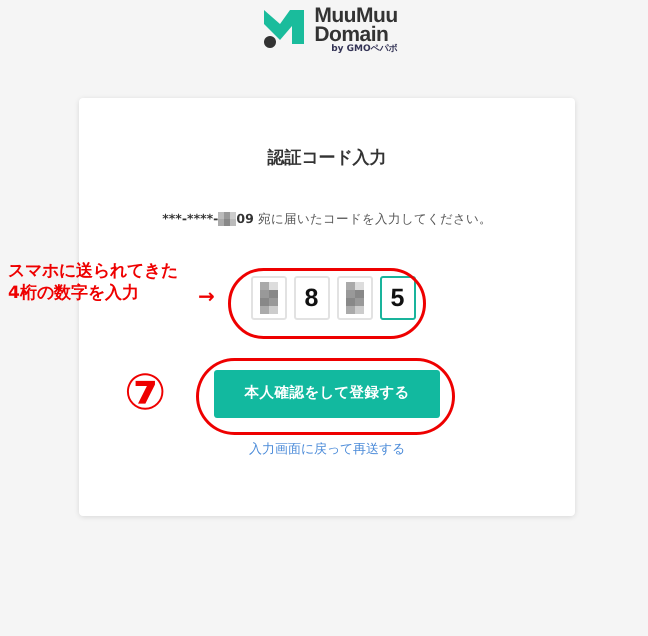  Describe the element at coordinates (245, 218) in the screenshot. I see `phone-number-text: 09` at that location.